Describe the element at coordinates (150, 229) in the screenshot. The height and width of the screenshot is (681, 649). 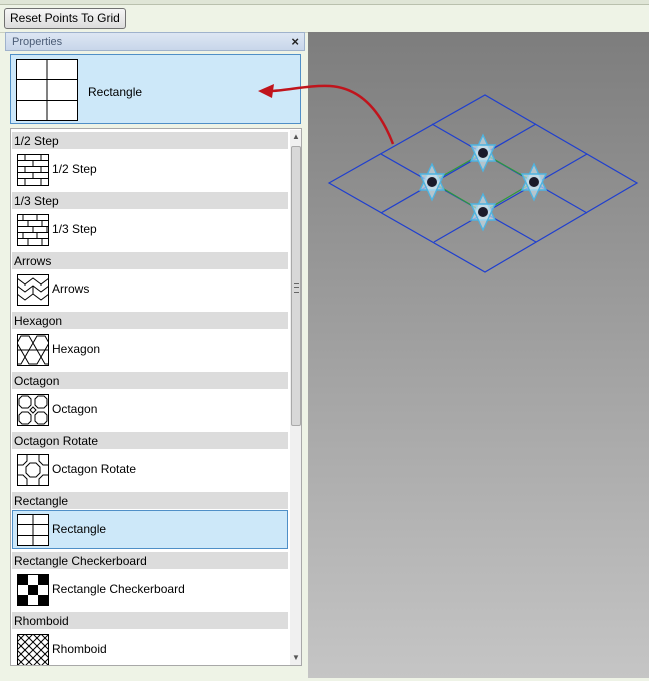
I see `list-item-third-step: 1/3 Step` at that location.